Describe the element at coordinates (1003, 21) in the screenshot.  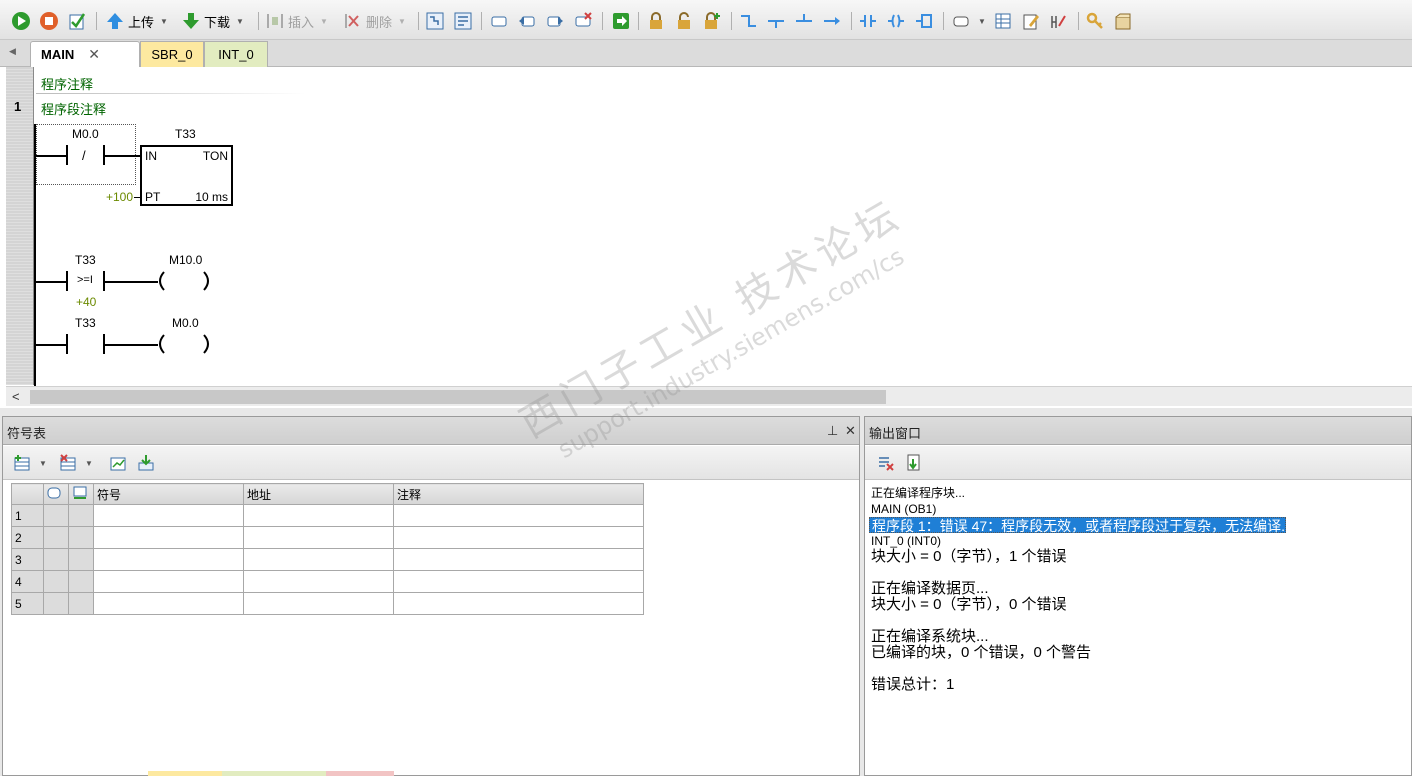
I see `symbol-table-button` at that location.